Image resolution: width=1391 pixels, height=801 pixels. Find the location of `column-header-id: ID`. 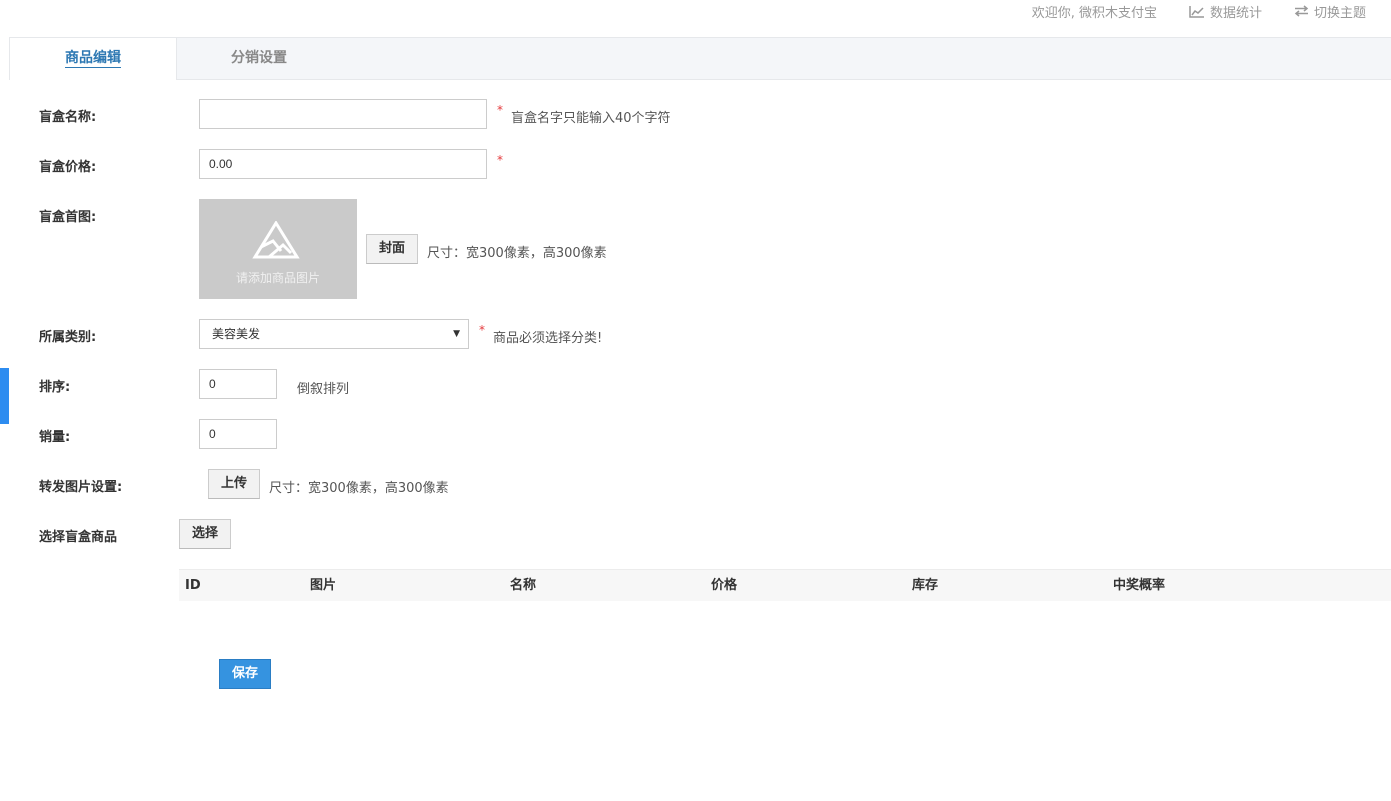

column-header-id: ID is located at coordinates (193, 585).